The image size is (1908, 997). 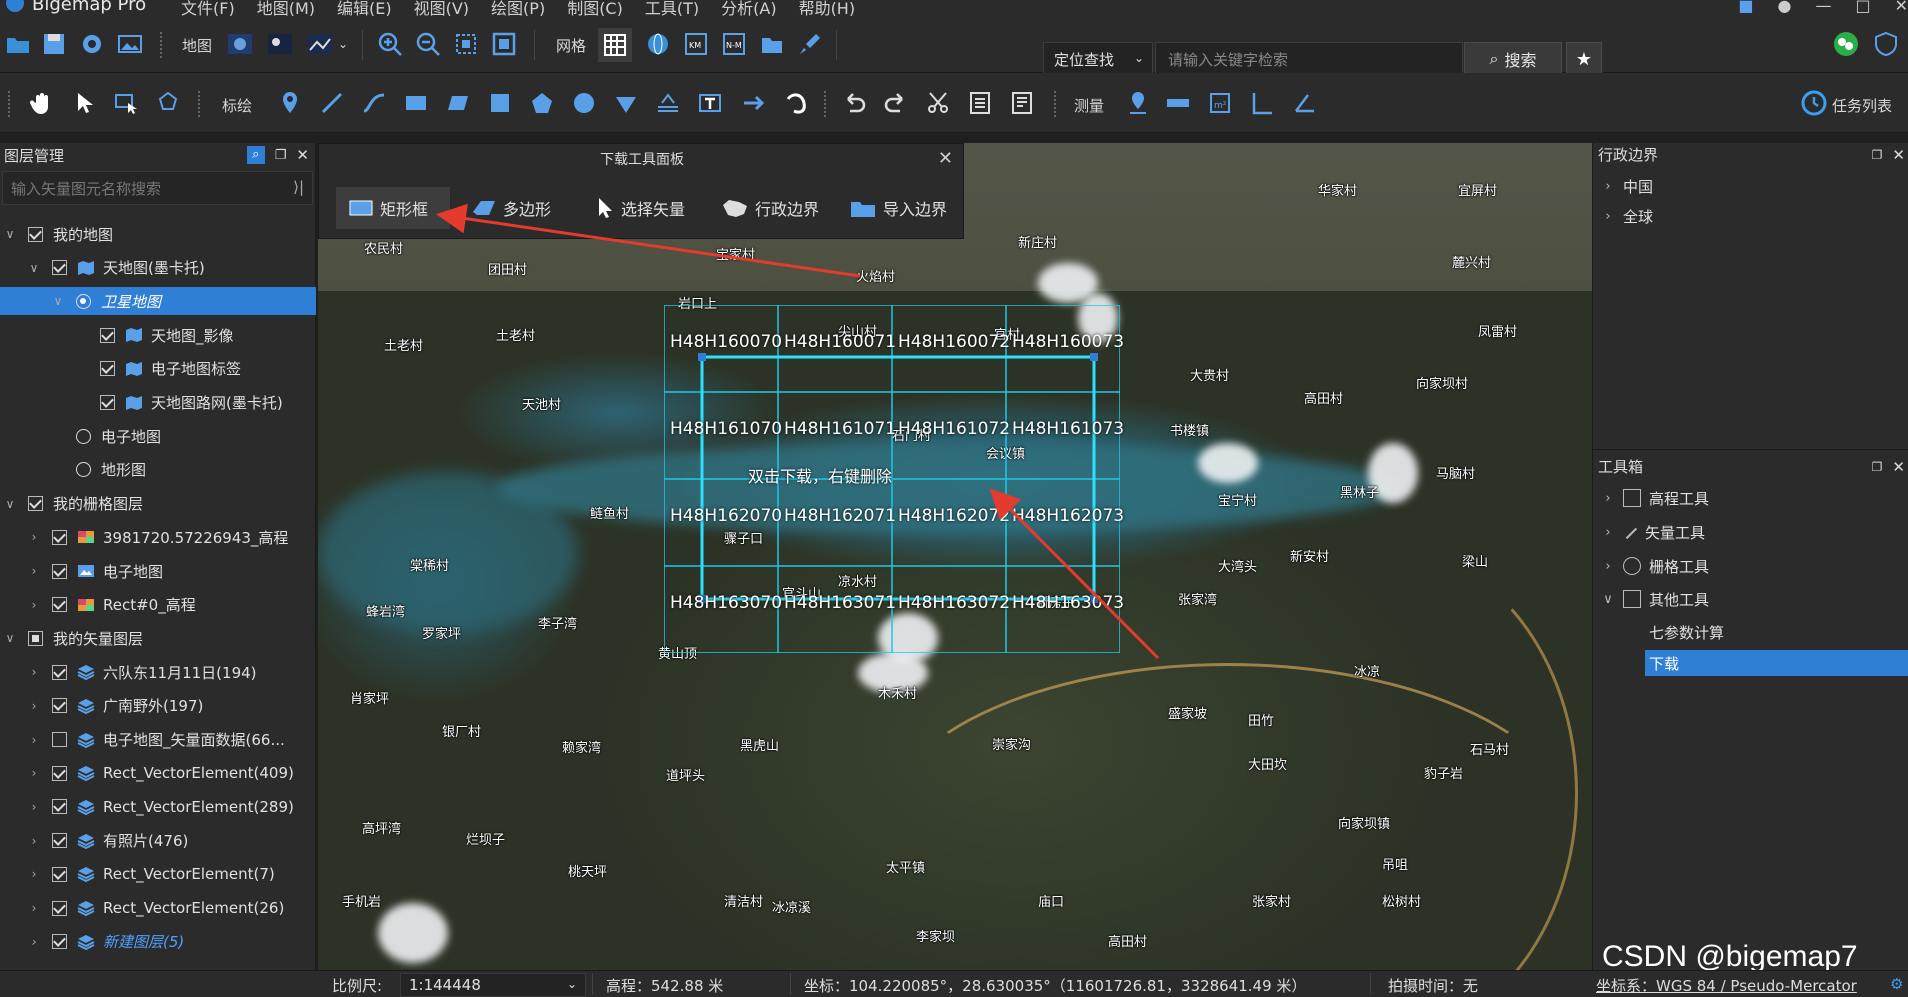 I want to click on admin-boundary-button: 行政边界, so click(x=770, y=208).